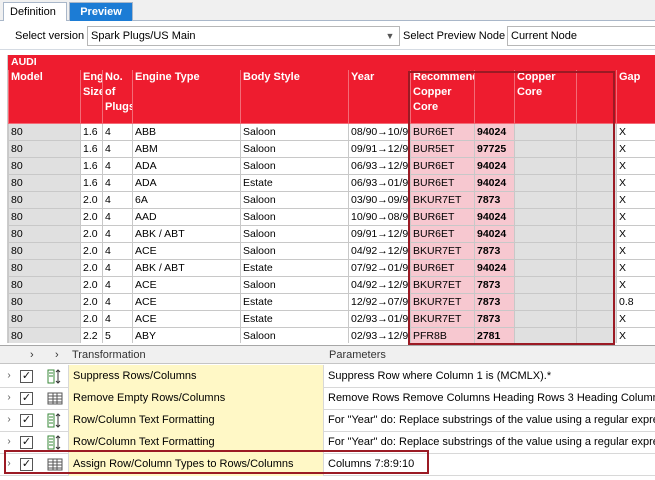 The image size is (655, 480). I want to click on table-cell: 6A, so click(187, 200).